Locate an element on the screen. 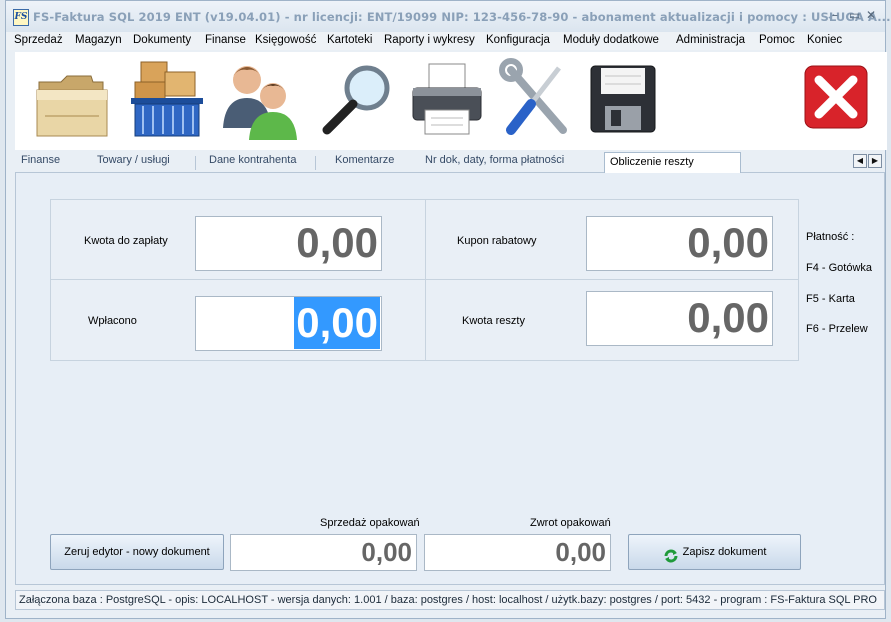 The height and width of the screenshot is (622, 891). floppy-save-icon is located at coordinates (623, 100).